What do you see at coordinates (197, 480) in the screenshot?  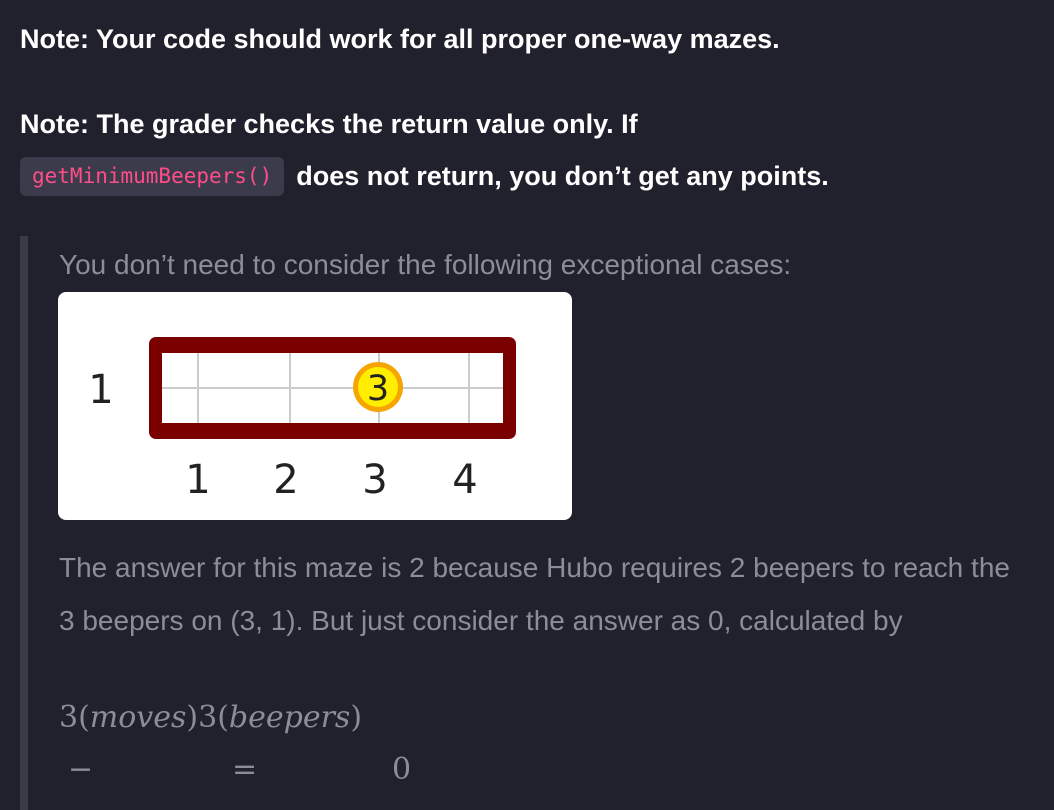 I see `col-label-1: 1` at bounding box center [197, 480].